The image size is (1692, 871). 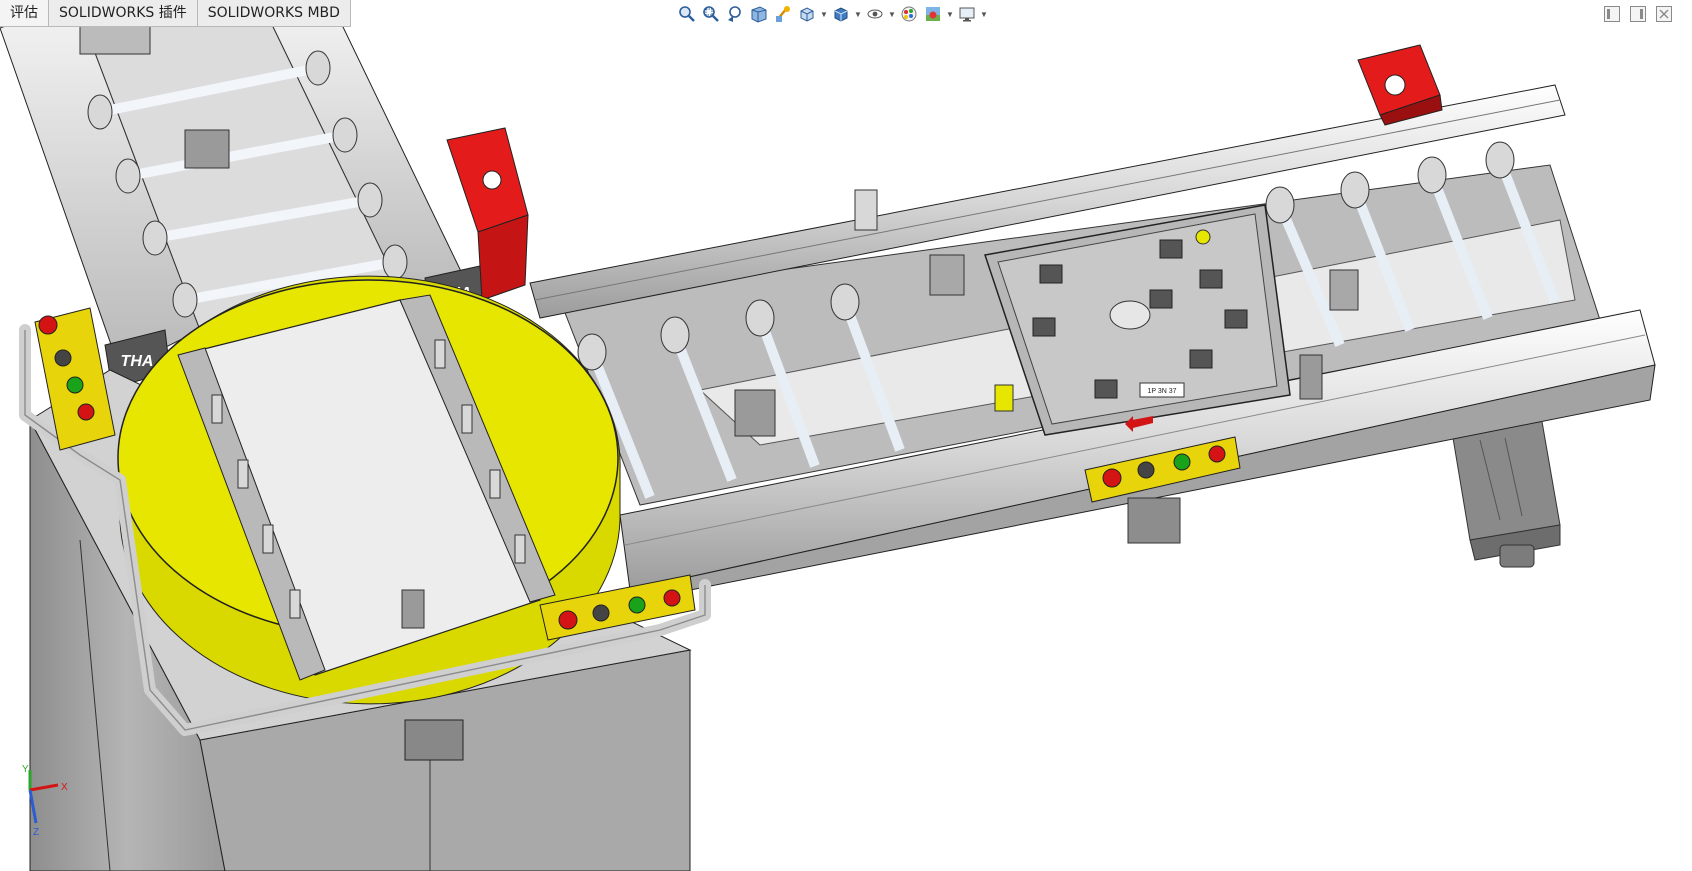 What do you see at coordinates (711, 14) in the screenshot?
I see `zoom-to-area-icon` at bounding box center [711, 14].